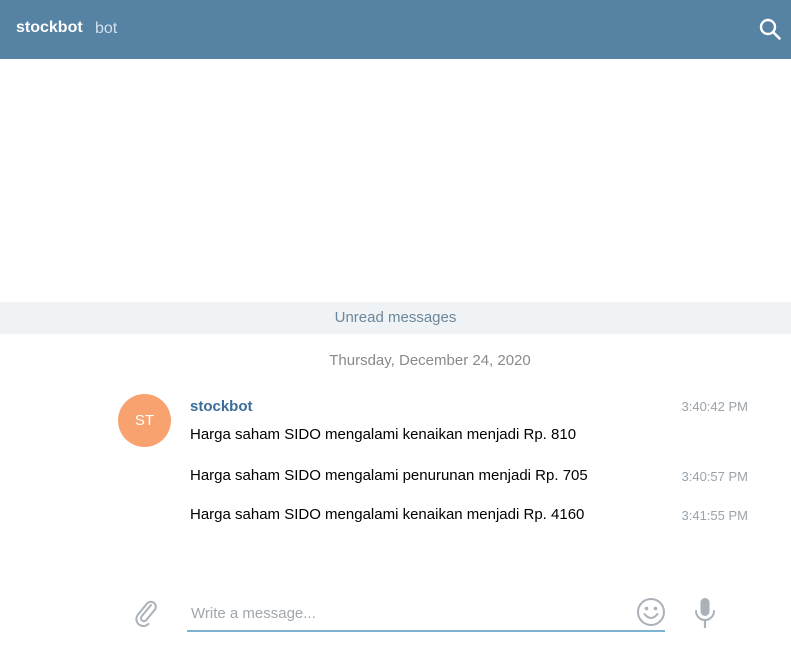  Describe the element at coordinates (144, 420) in the screenshot. I see `avatar: ST` at that location.